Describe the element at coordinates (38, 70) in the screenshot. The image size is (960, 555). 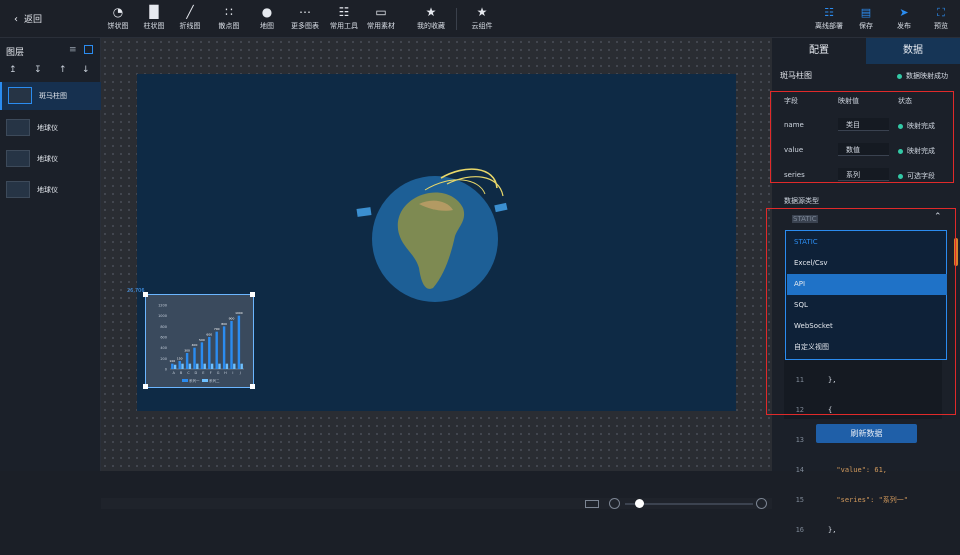
I see `move-to-bottom-icon: ↧` at that location.